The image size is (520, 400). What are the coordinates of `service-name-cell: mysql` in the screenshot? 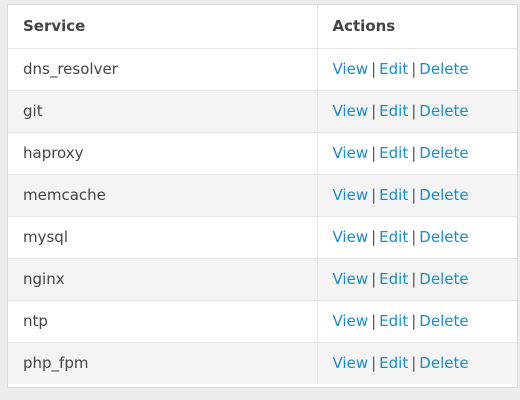 It's located at (163, 237).